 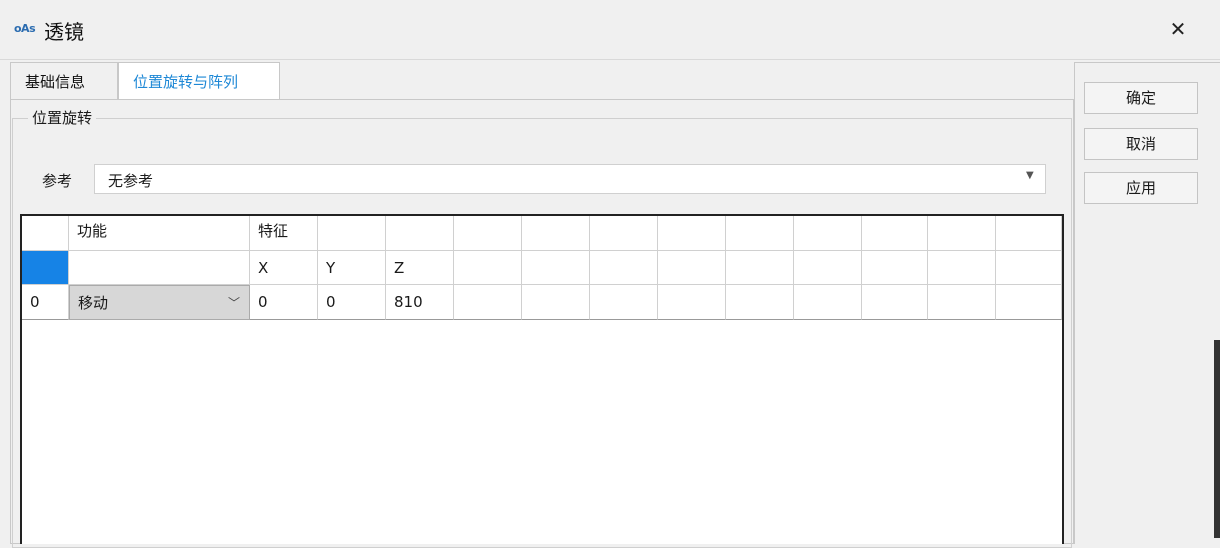 What do you see at coordinates (234, 302) in the screenshot?
I see `chevron-down-icon: ﹀` at bounding box center [234, 302].